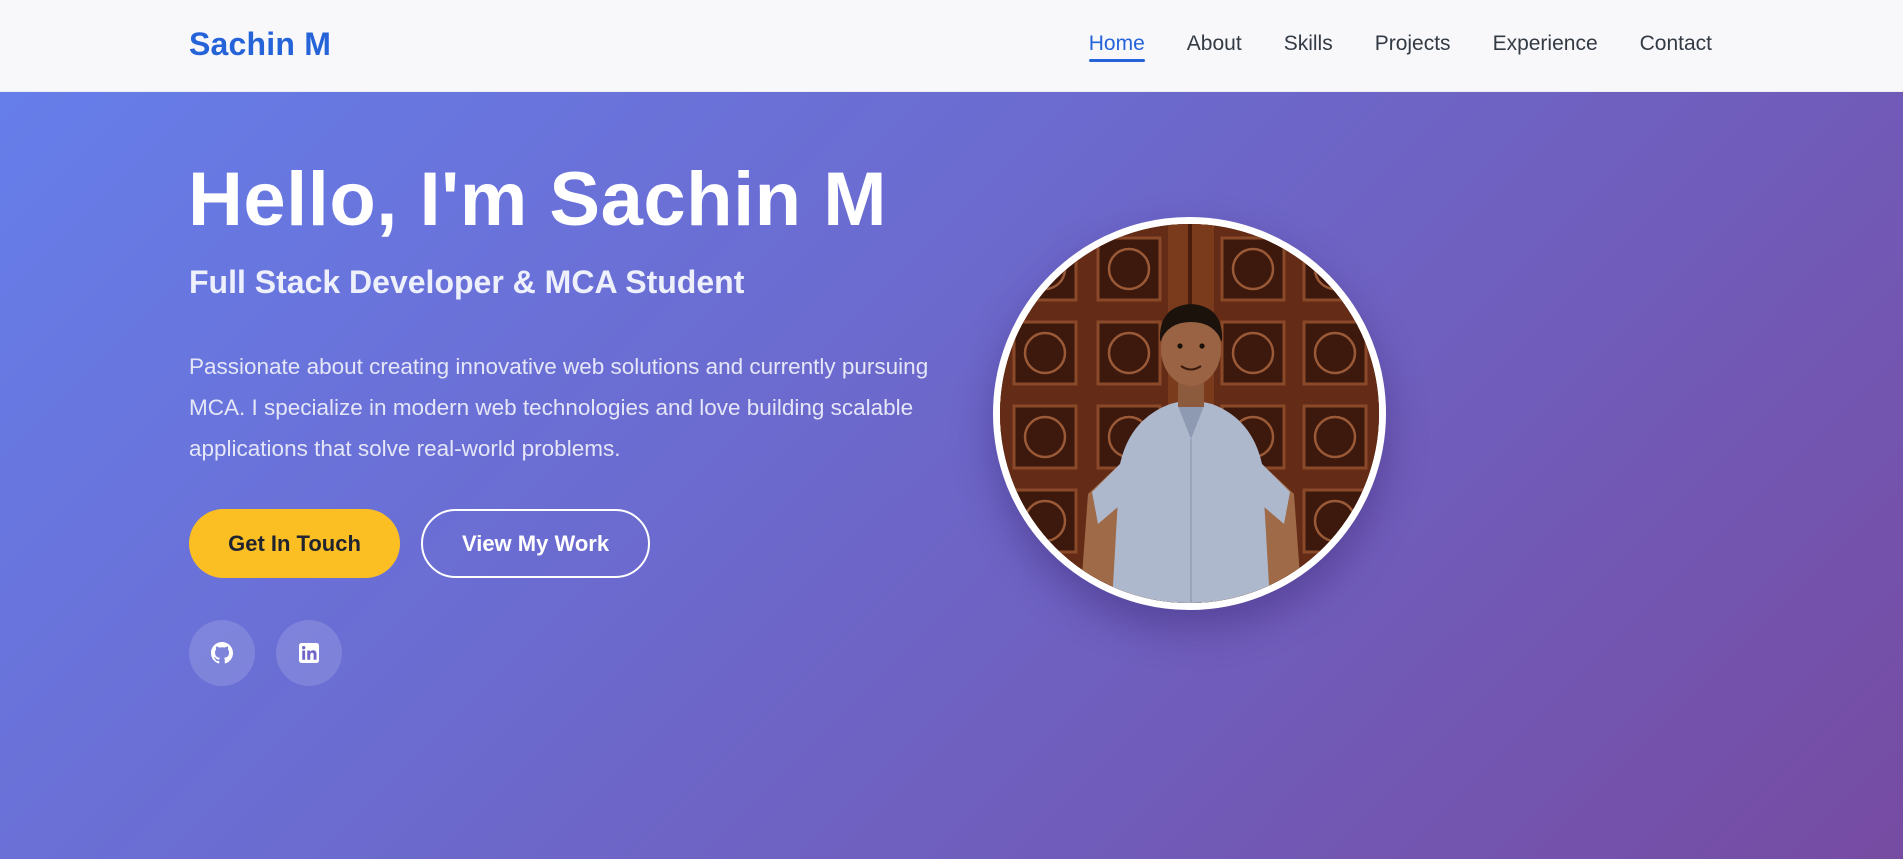 The image size is (1903, 859). I want to click on nav-link-skills: Skills, so click(1308, 47).